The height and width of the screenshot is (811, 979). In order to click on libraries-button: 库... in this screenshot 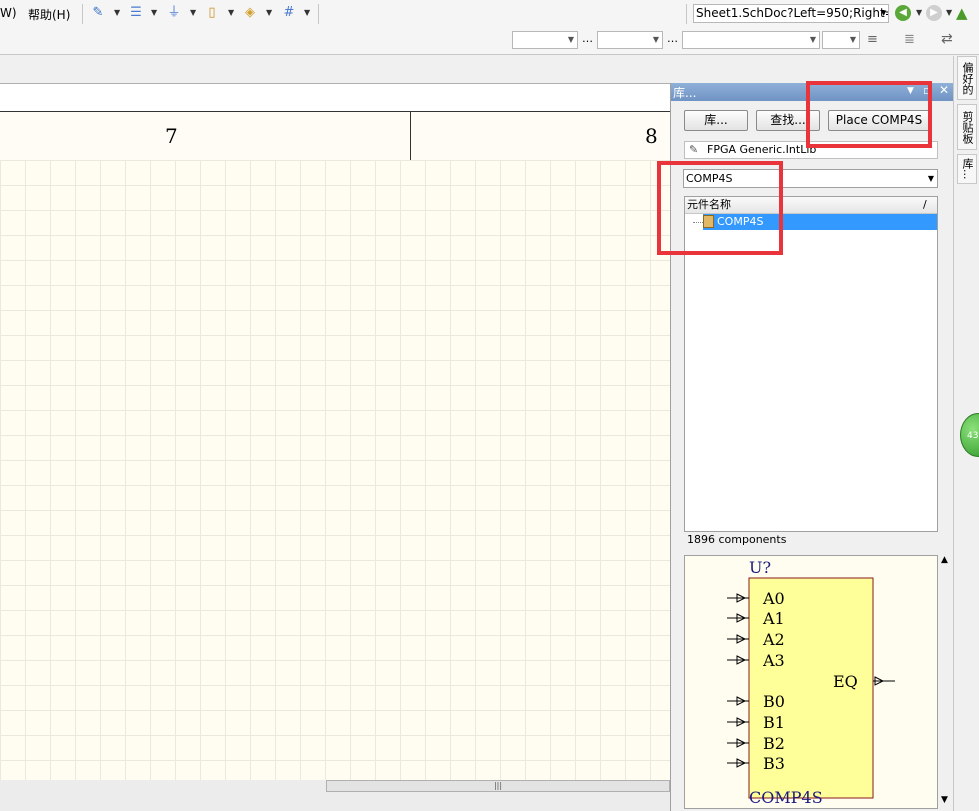, I will do `click(716, 120)`.